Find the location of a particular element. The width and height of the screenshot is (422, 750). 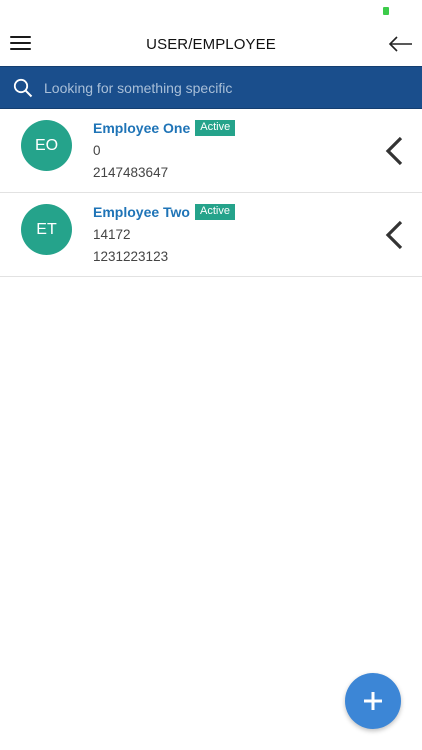

employee-detail-2: 1231223123 is located at coordinates (131, 256).